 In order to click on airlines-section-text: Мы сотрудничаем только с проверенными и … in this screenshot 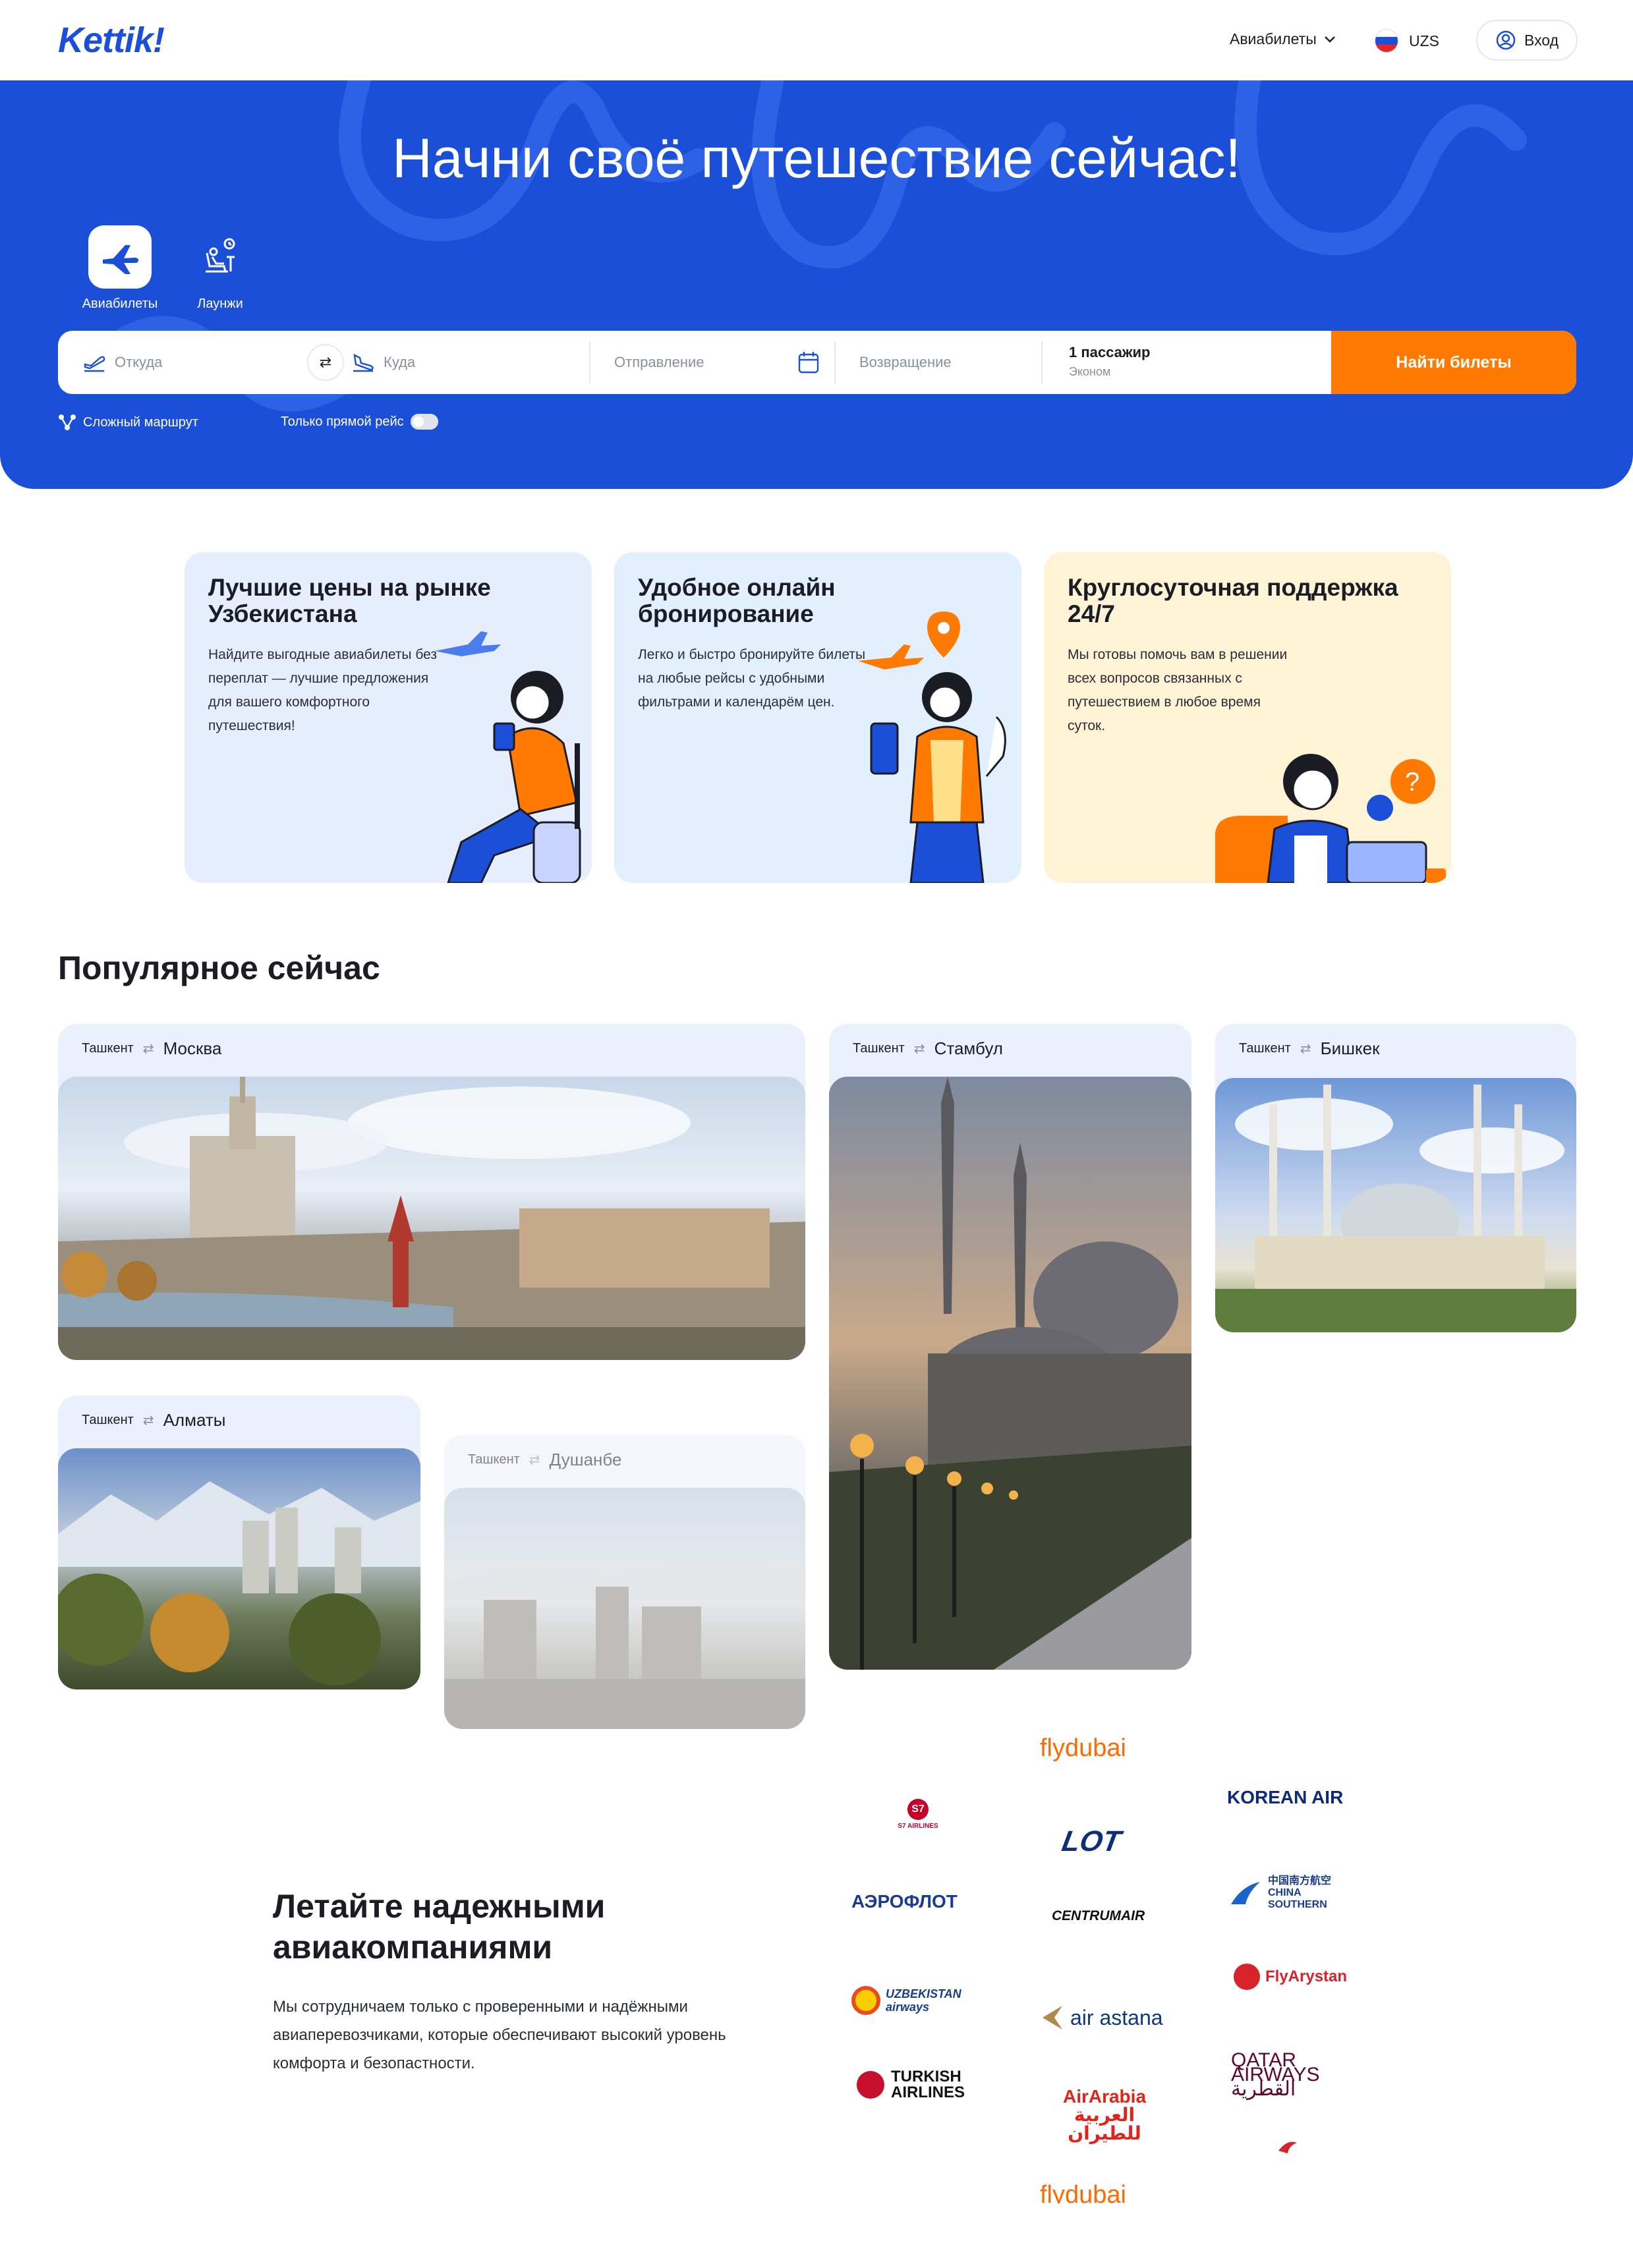, I will do `click(499, 2035)`.